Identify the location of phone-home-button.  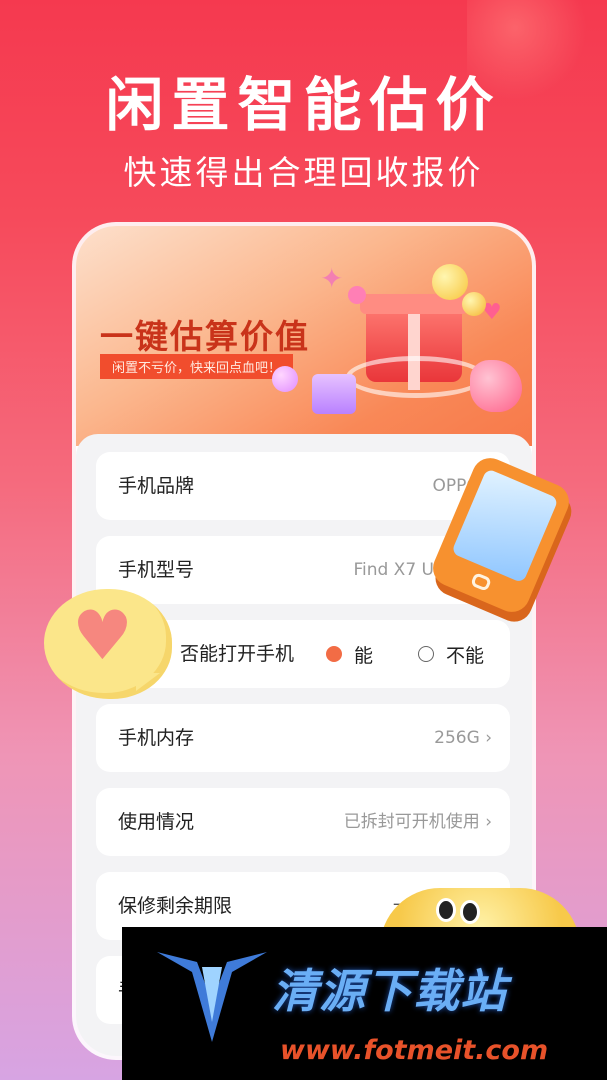
(481, 581).